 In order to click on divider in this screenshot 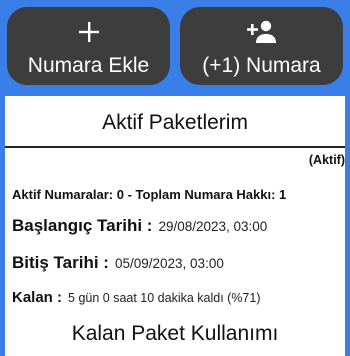, I will do `click(175, 147)`.